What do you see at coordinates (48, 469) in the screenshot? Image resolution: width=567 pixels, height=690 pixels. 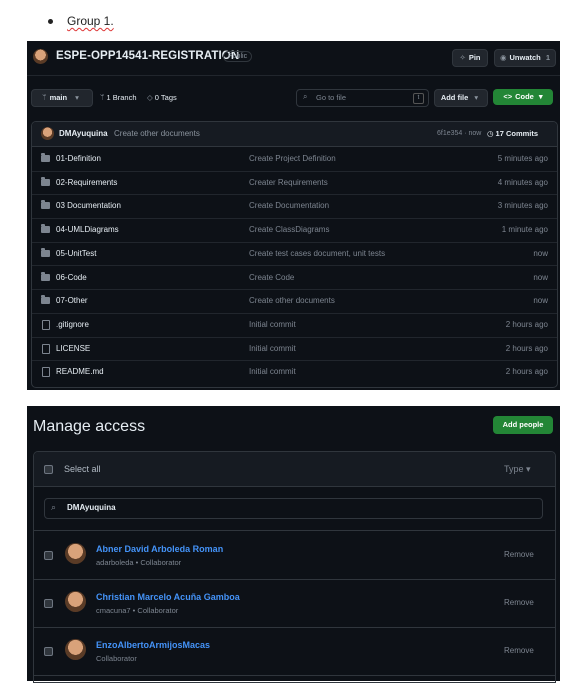 I see `select-all-checkbox` at bounding box center [48, 469].